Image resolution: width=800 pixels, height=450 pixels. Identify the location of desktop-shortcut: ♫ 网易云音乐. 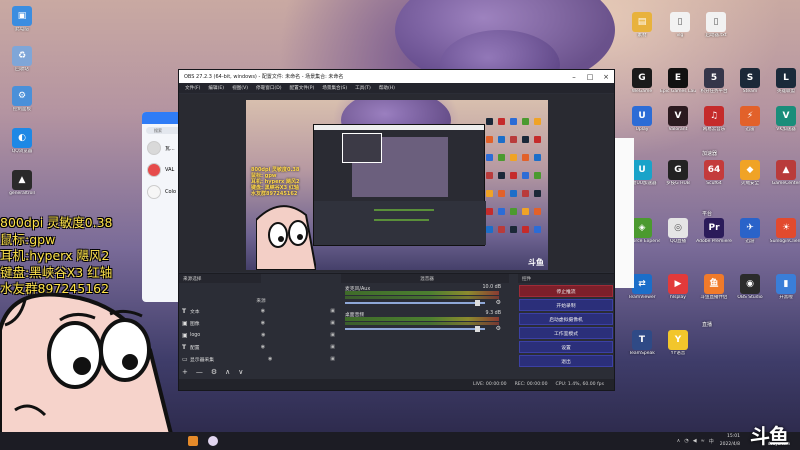
(714, 119).